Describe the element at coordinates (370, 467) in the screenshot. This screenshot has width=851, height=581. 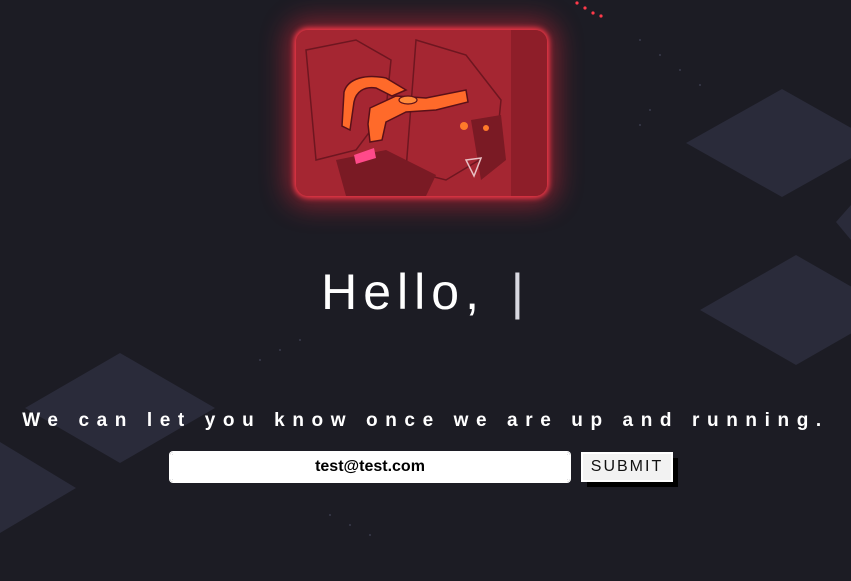
I see `email-input` at that location.